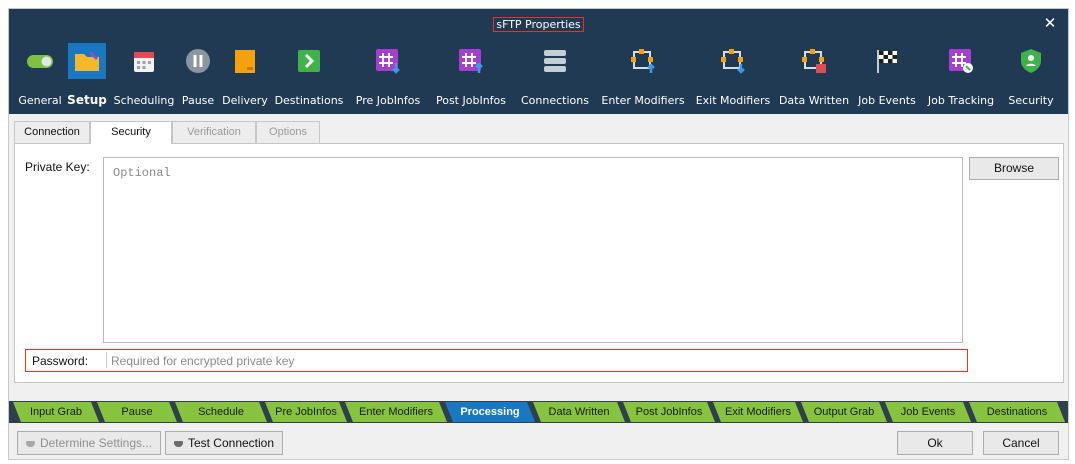  Describe the element at coordinates (309, 100) in the screenshot. I see `toolbar-destinations-label: Destinations` at that location.